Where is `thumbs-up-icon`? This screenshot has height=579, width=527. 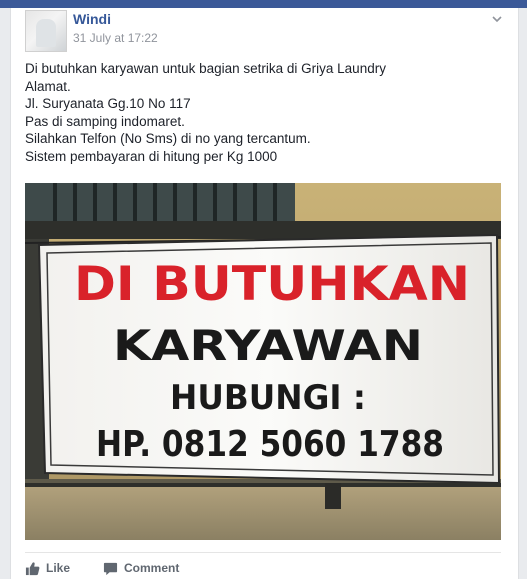 thumbs-up-icon is located at coordinates (32, 568).